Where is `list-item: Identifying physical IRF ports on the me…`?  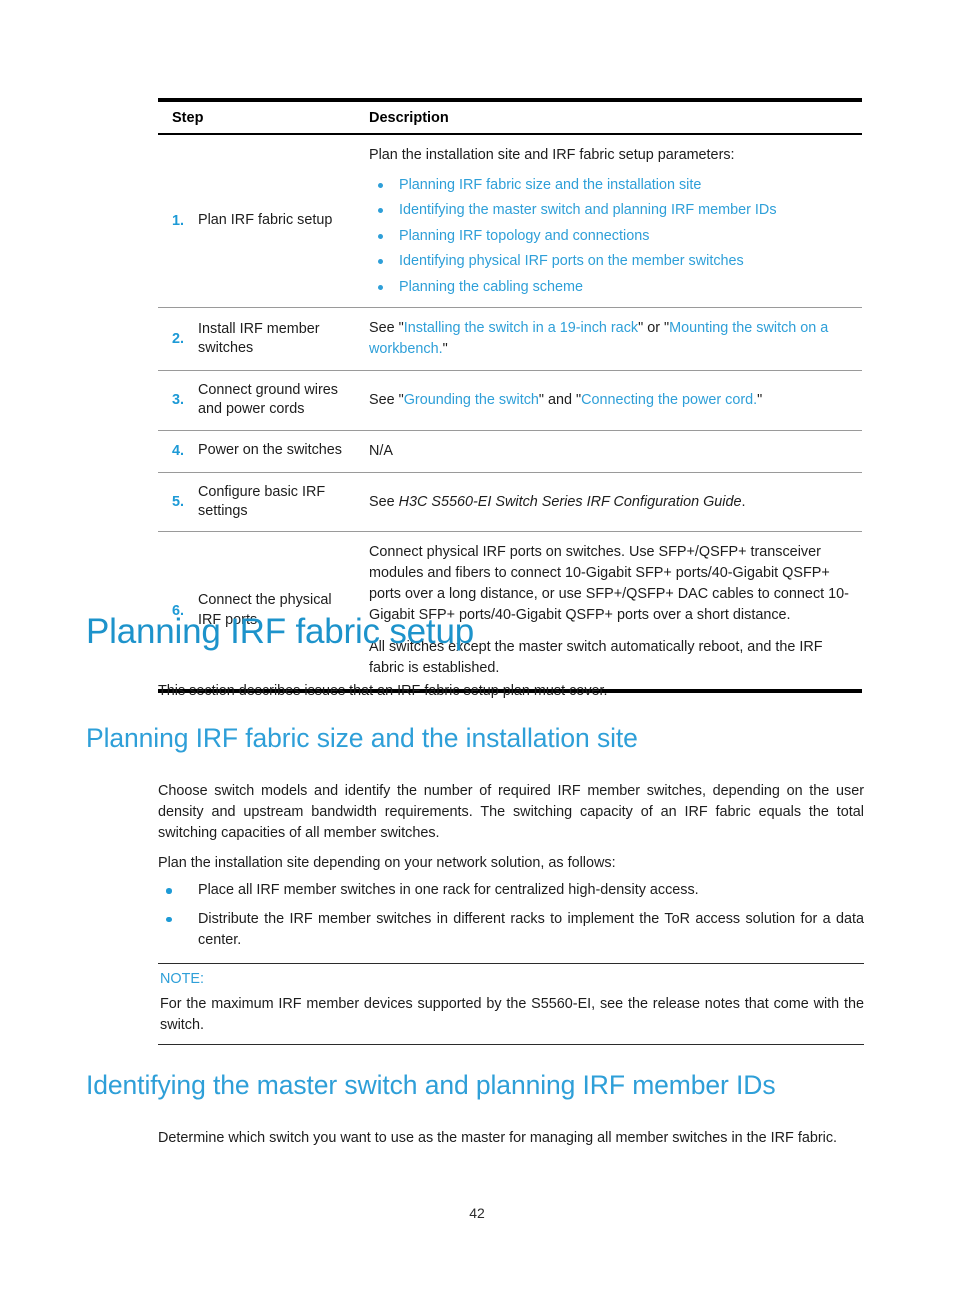 list-item: Identifying physical IRF ports on the me… is located at coordinates (612, 261).